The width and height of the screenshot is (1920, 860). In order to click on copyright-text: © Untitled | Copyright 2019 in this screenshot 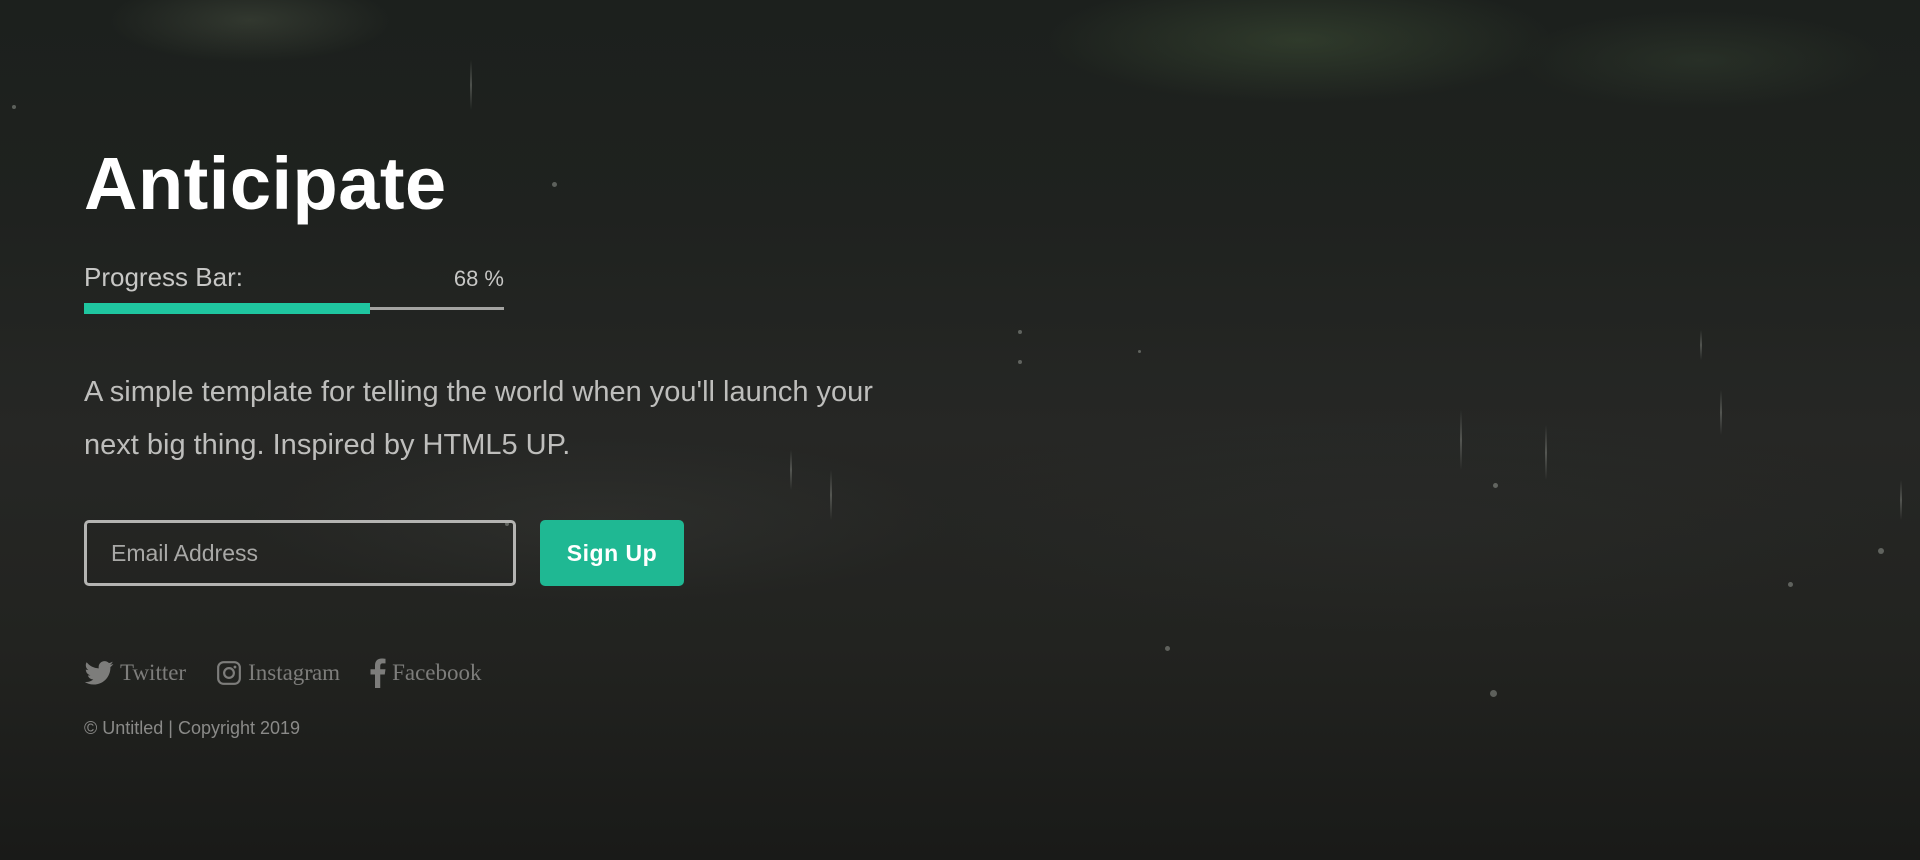, I will do `click(192, 728)`.